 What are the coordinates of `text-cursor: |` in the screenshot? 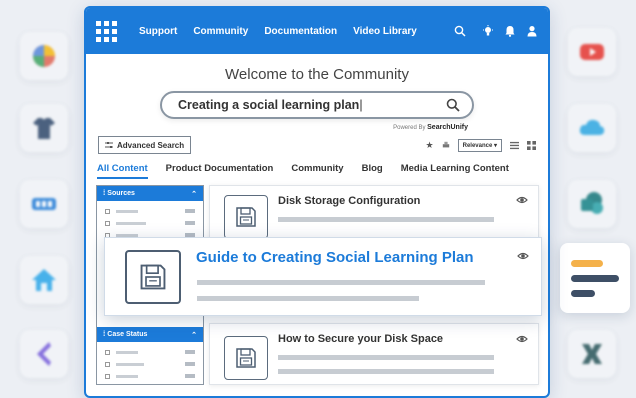 It's located at (361, 105).